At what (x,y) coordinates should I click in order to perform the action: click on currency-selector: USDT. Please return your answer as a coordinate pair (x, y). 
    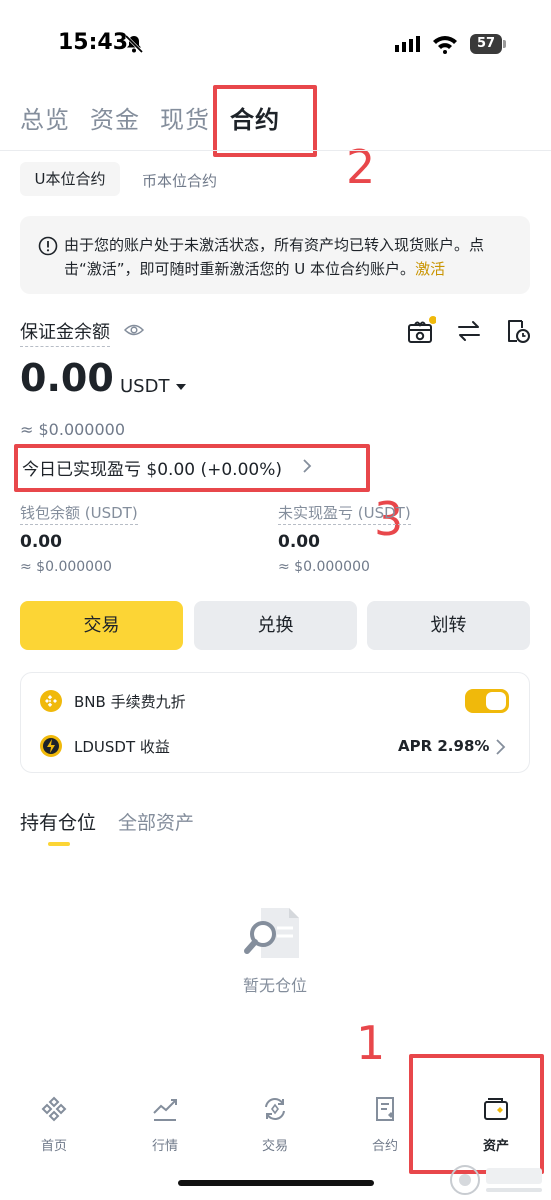
    Looking at the image, I should click on (144, 386).